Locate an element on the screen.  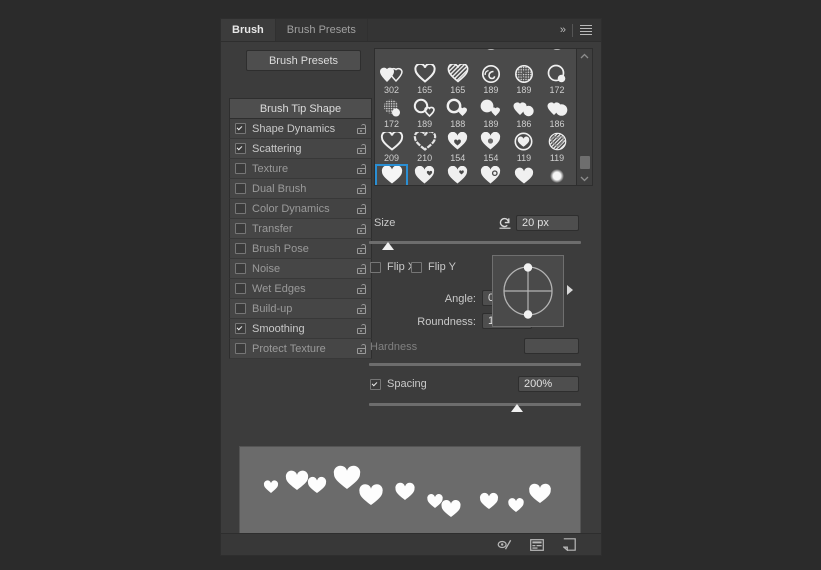
lock-scattering is located at coordinates (361, 148).